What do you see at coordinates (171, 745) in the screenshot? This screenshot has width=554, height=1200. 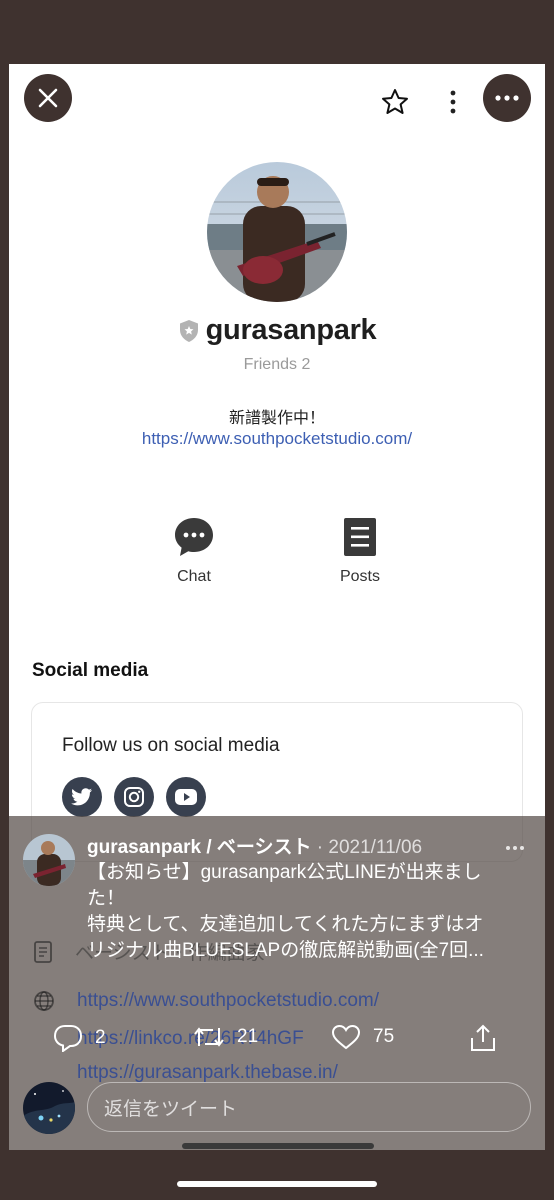 I see `social-box-title: Follow us on social media` at bounding box center [171, 745].